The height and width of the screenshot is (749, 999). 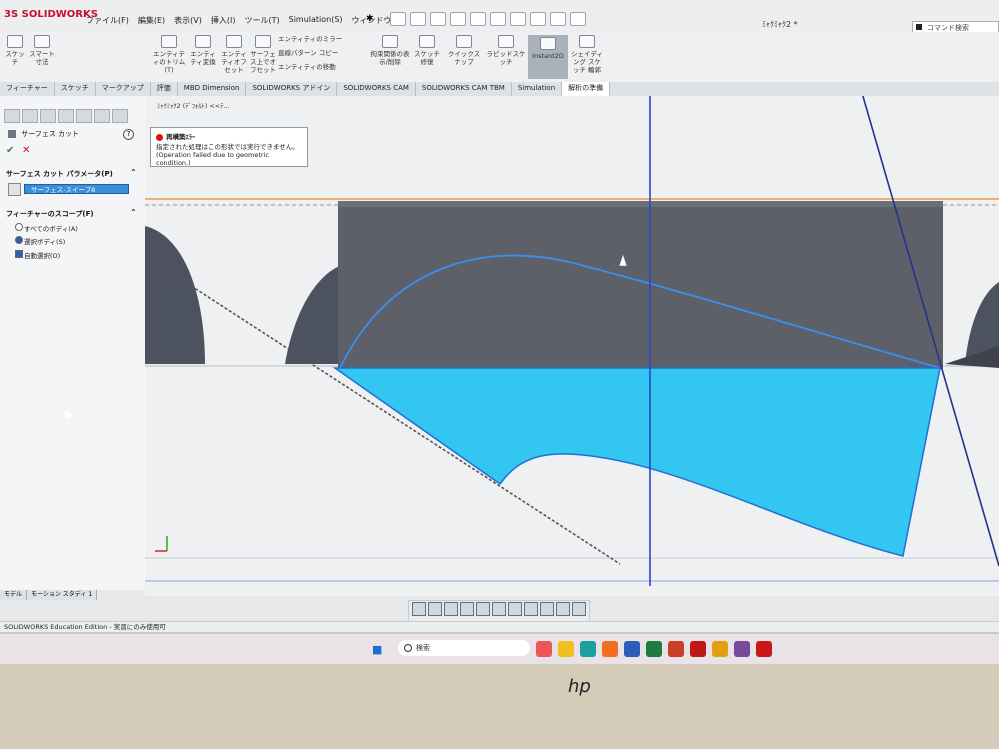 I want to click on print-icon, so click(x=478, y=19).